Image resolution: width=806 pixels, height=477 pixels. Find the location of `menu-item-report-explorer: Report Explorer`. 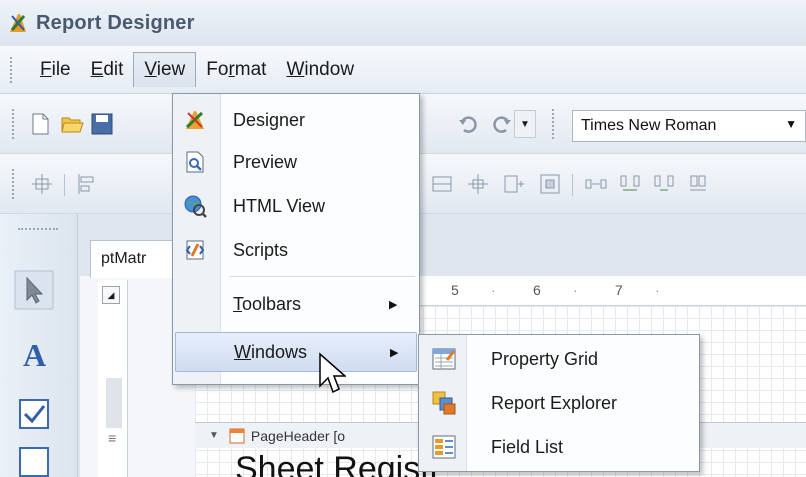

menu-item-report-explorer: Report Explorer is located at coordinates (559, 403).